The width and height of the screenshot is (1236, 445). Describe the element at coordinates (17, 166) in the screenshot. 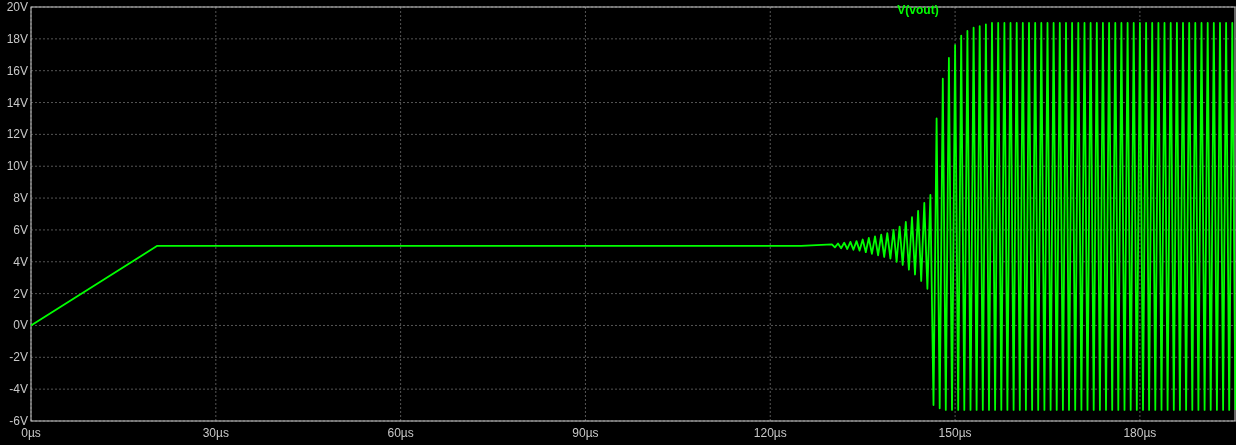

I see `y-tick-label: 10V` at that location.